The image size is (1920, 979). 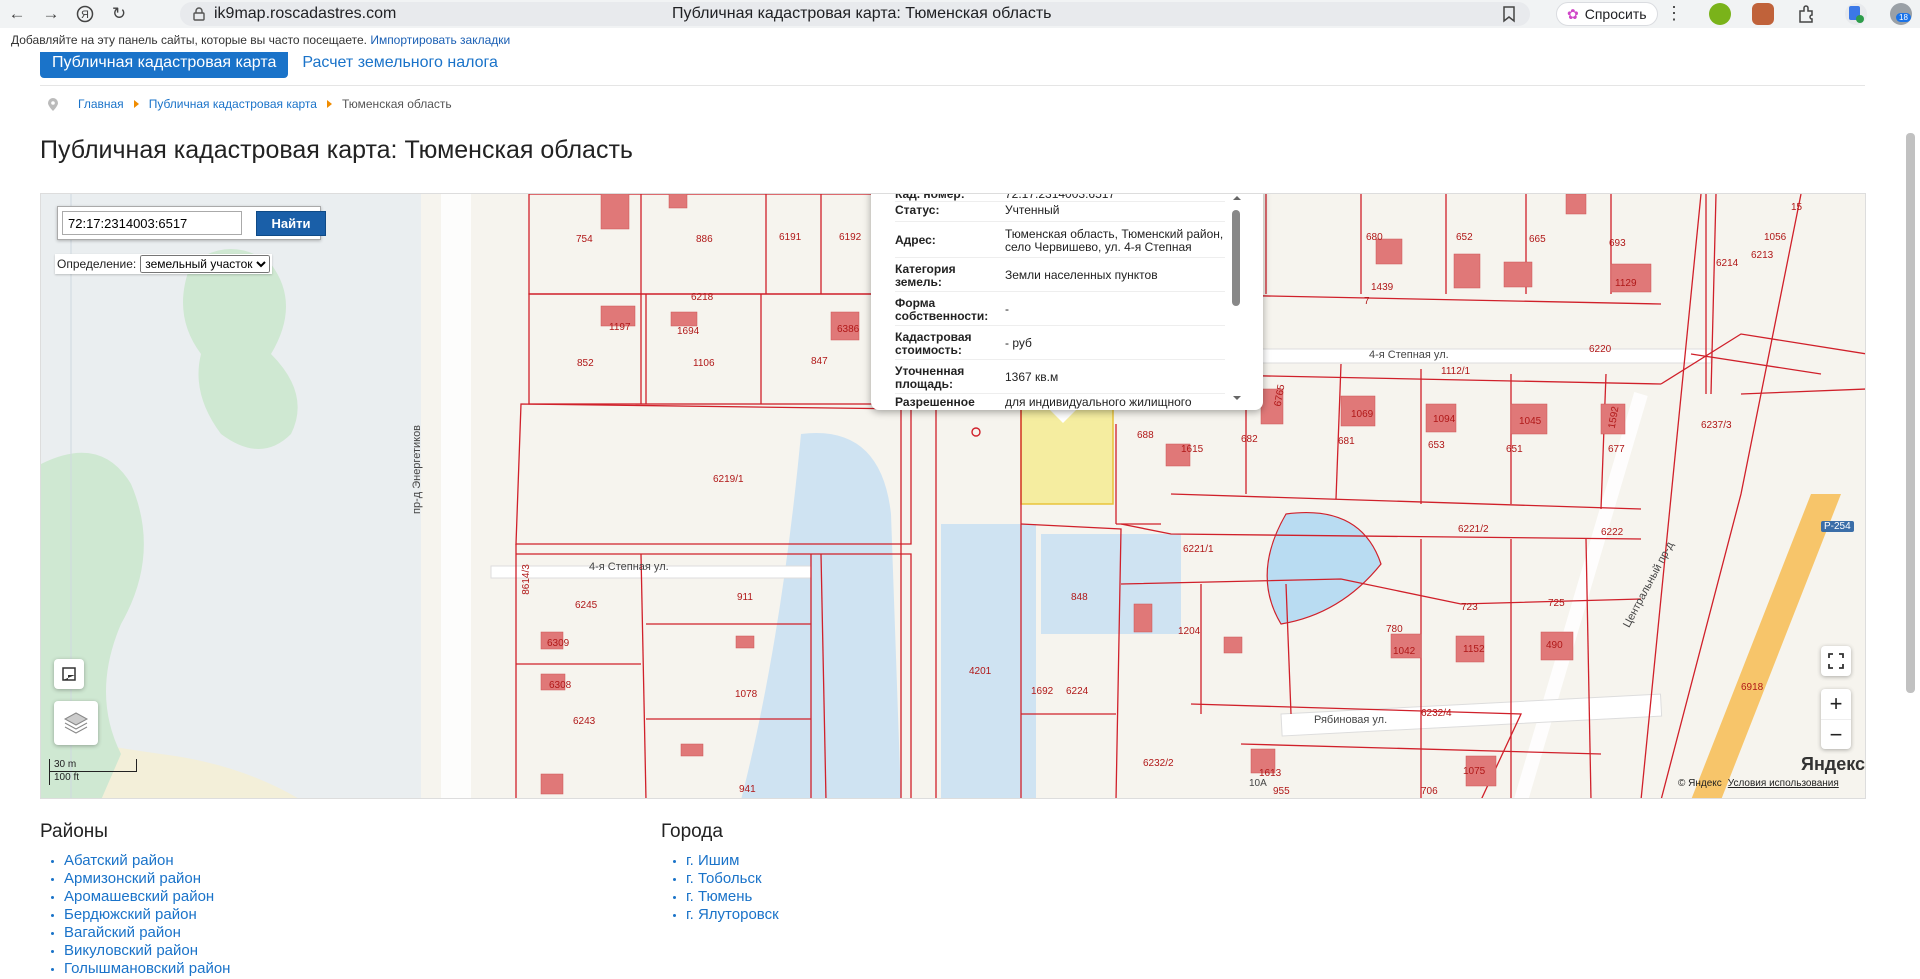 What do you see at coordinates (69, 674) in the screenshot?
I see `ruler-button` at bounding box center [69, 674].